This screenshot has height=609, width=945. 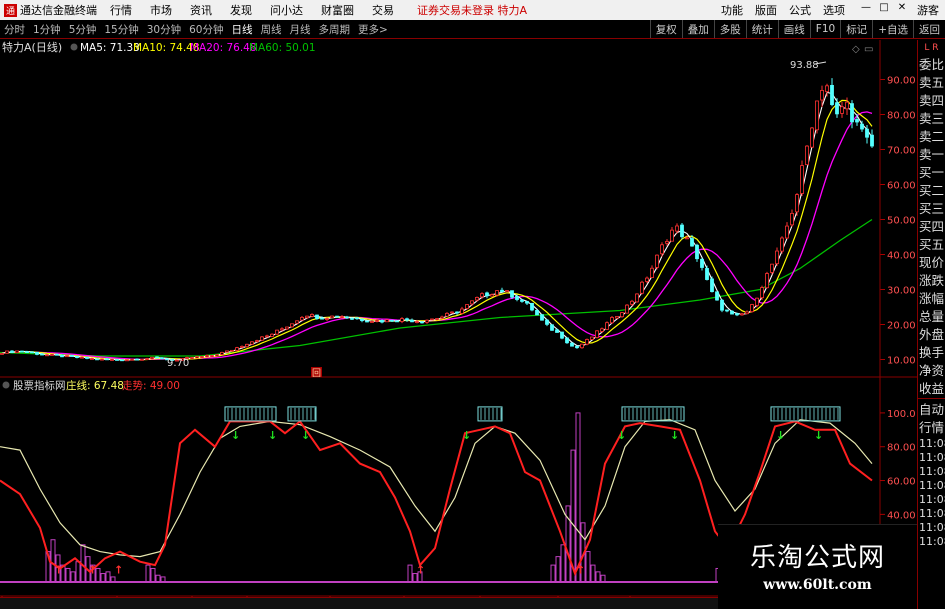 What do you see at coordinates (50, 10) in the screenshot?
I see `app-logo: 通 通达信金融终端` at bounding box center [50, 10].